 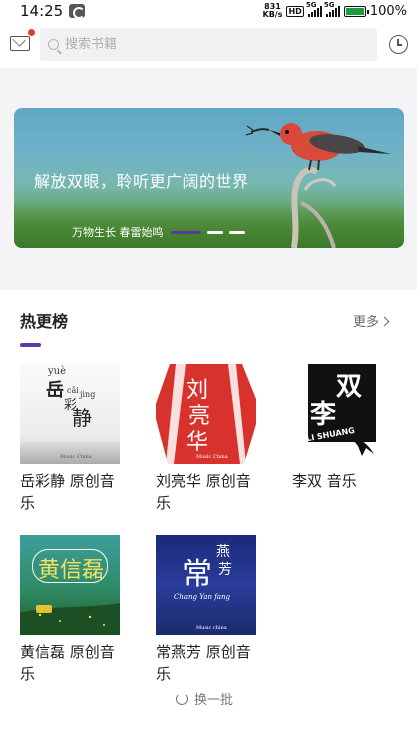 What do you see at coordinates (182, 698) in the screenshot?
I see `refresh-icon` at bounding box center [182, 698].